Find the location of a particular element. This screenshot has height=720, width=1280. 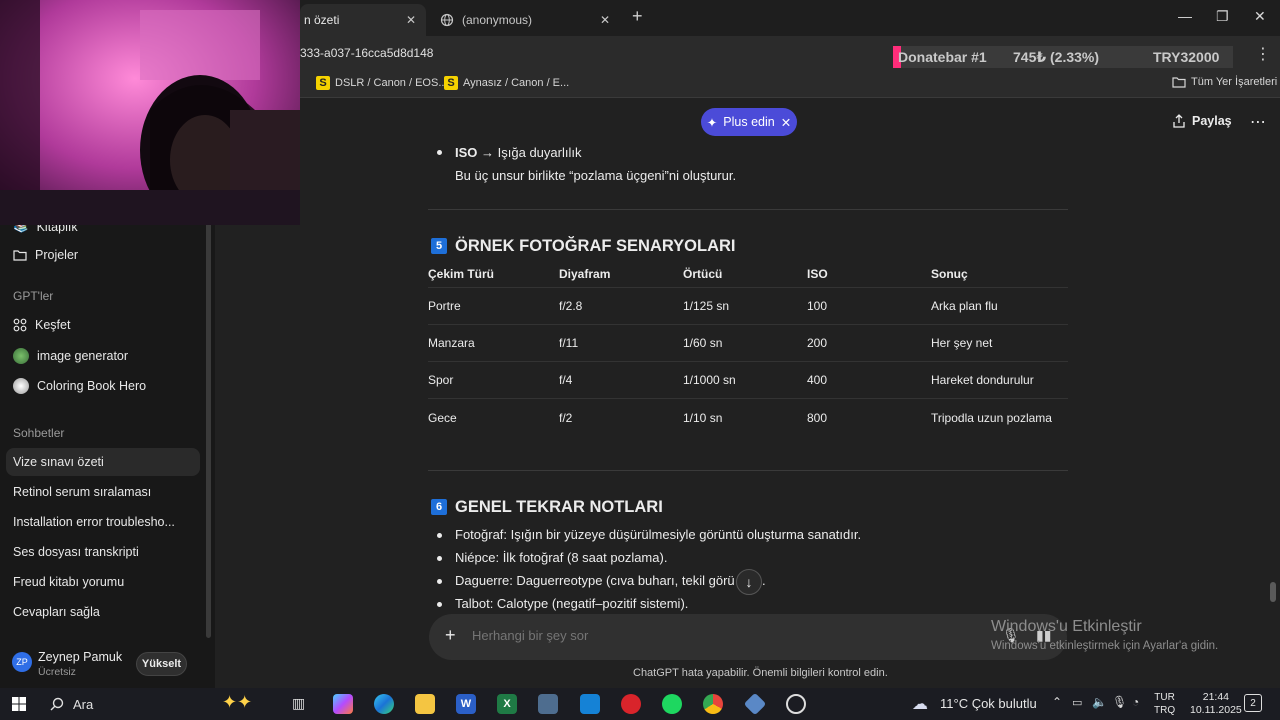

language-indicator: TUR TRQ is located at coordinates (1164, 704).